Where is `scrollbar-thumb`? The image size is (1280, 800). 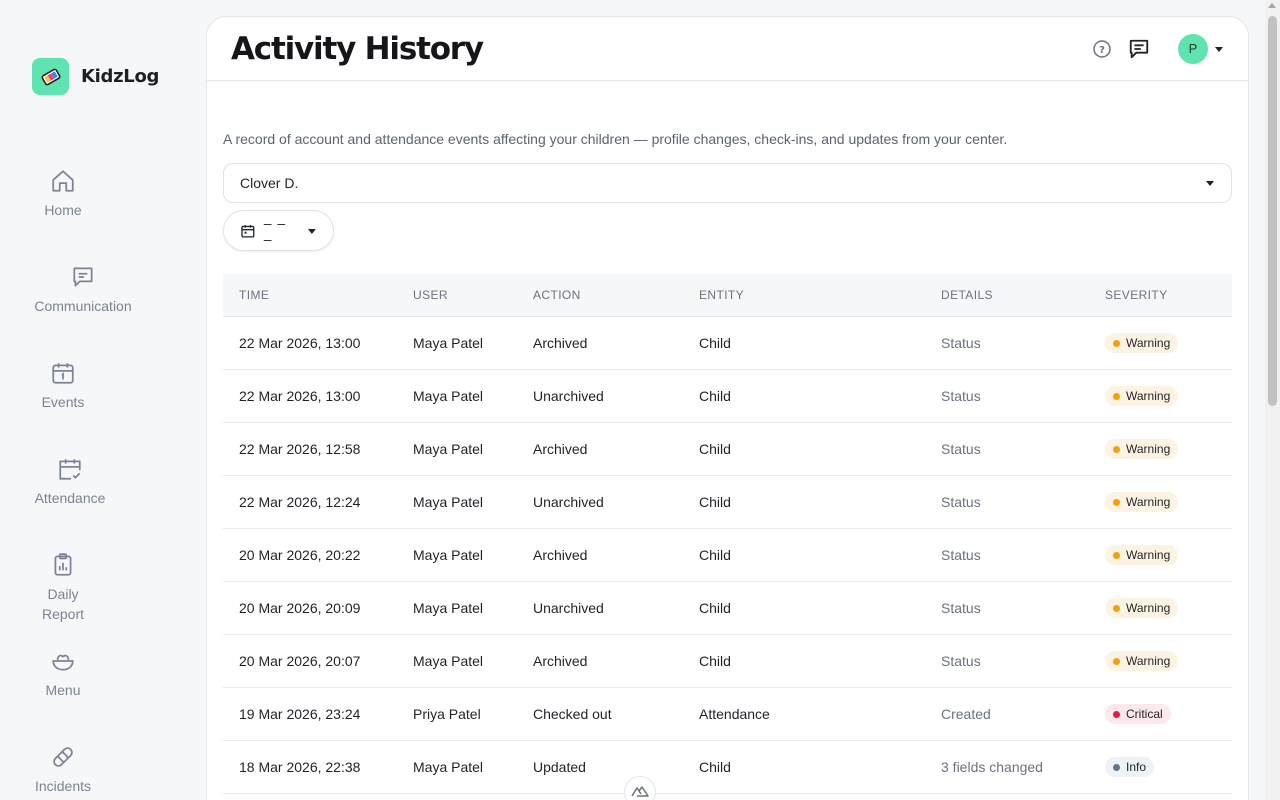
scrollbar-thumb is located at coordinates (1272, 211).